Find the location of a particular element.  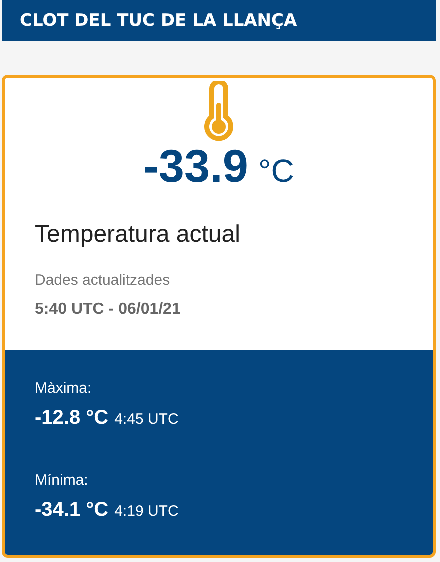

extreme-time: 4:19 UTC is located at coordinates (146, 511).